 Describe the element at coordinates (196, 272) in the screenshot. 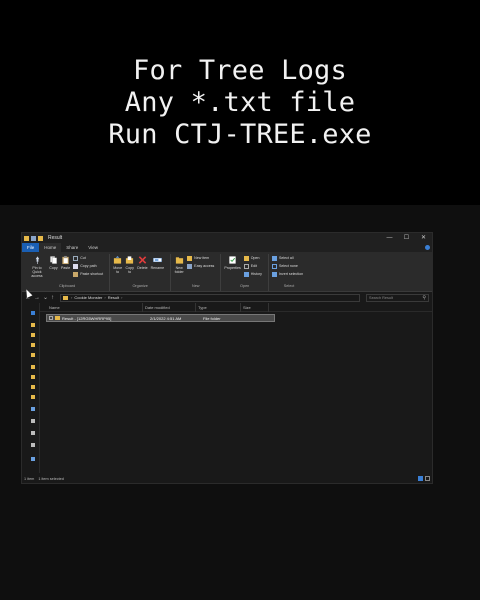

I see `new-group: New folder New item Easy access New` at that location.